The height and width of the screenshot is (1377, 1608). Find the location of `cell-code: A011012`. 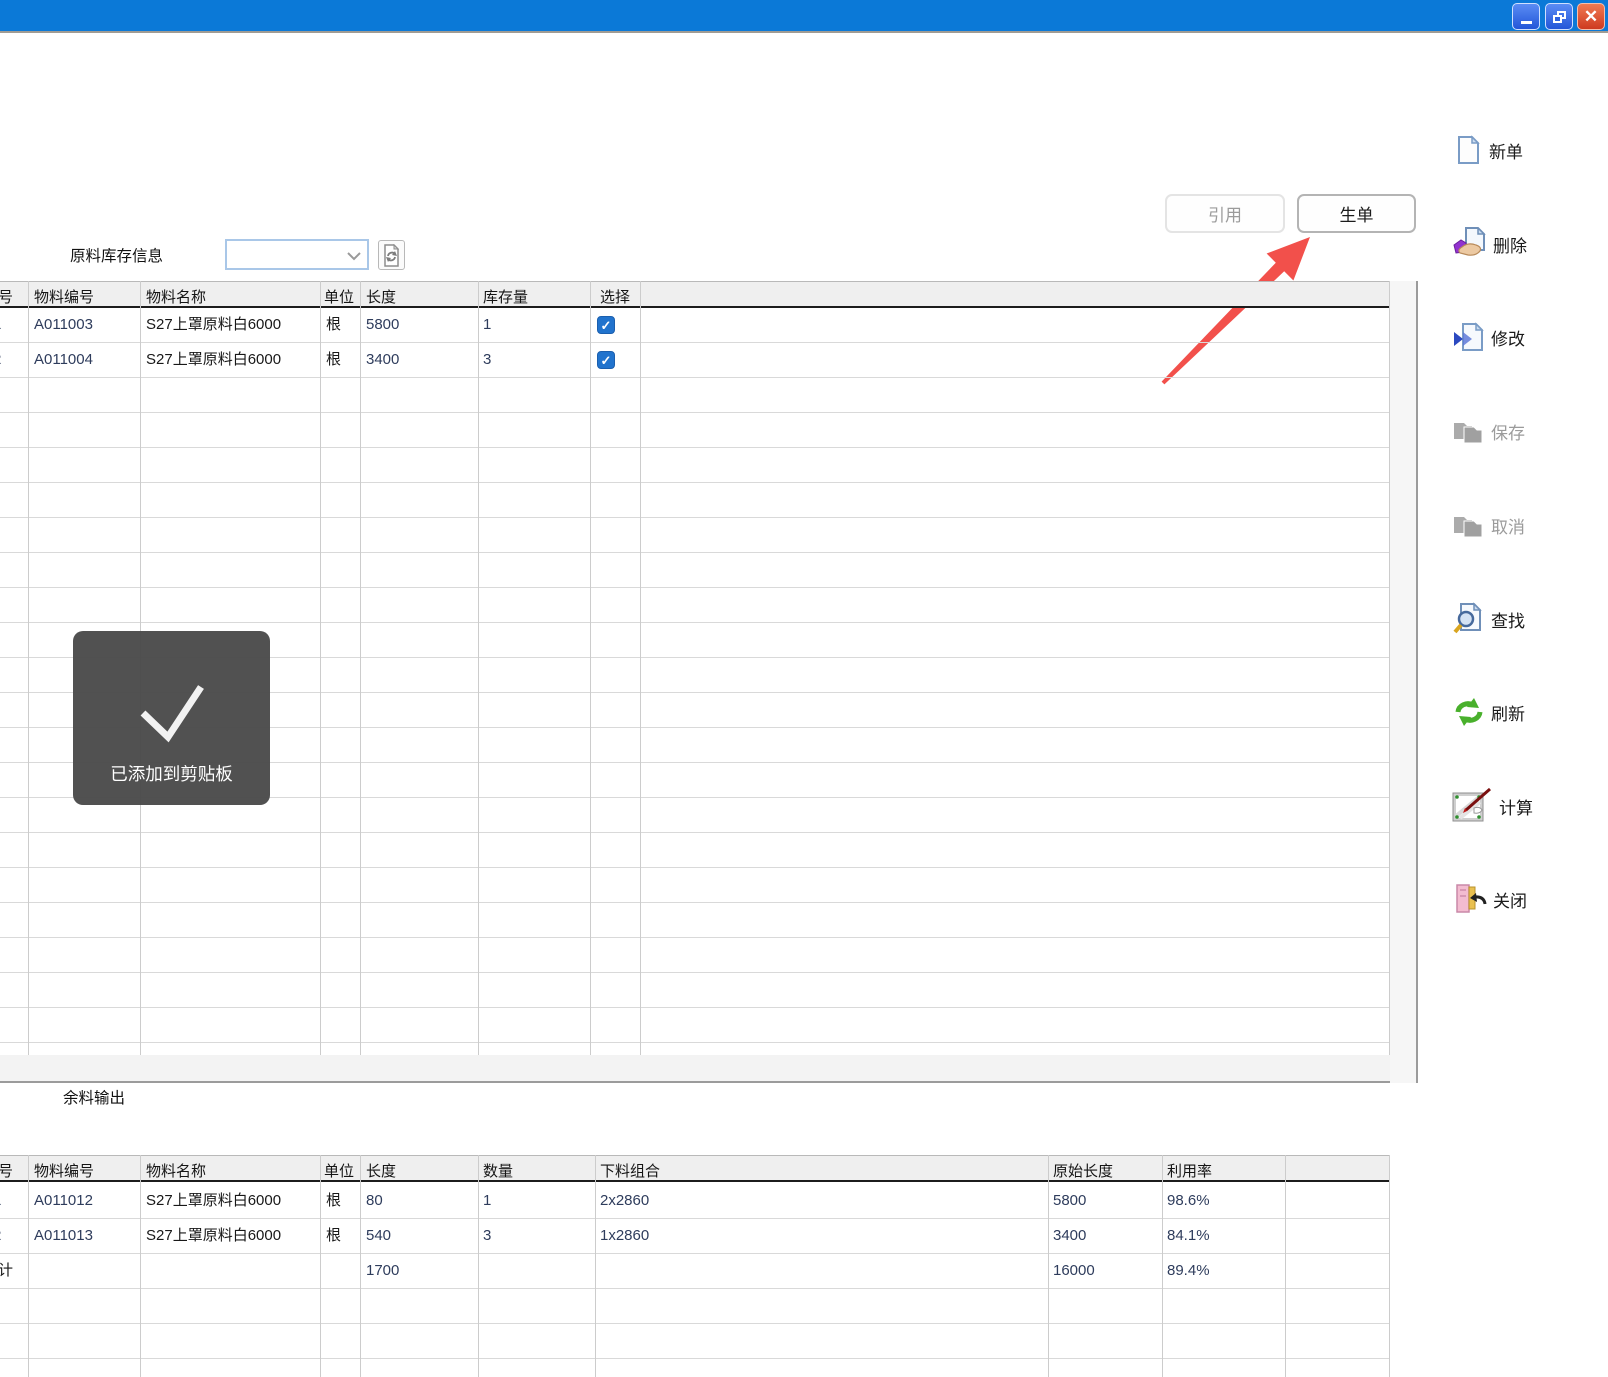

cell-code: A011012 is located at coordinates (63, 1200).